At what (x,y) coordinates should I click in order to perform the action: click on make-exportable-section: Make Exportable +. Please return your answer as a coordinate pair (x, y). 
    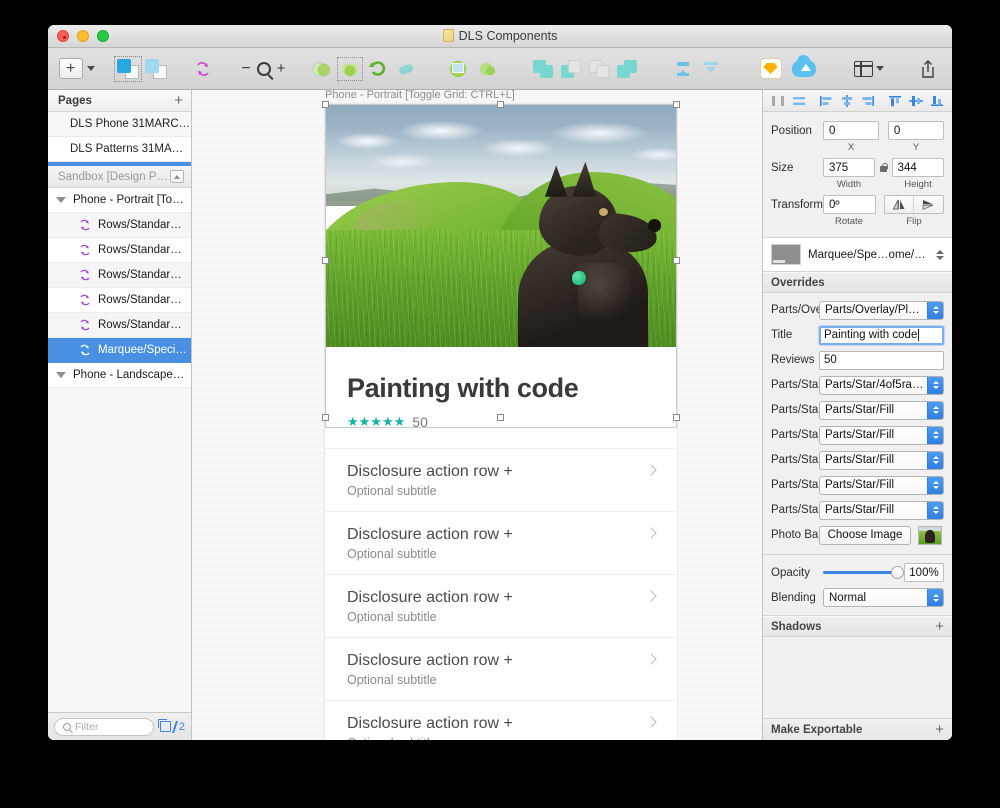
    Looking at the image, I should click on (857, 729).